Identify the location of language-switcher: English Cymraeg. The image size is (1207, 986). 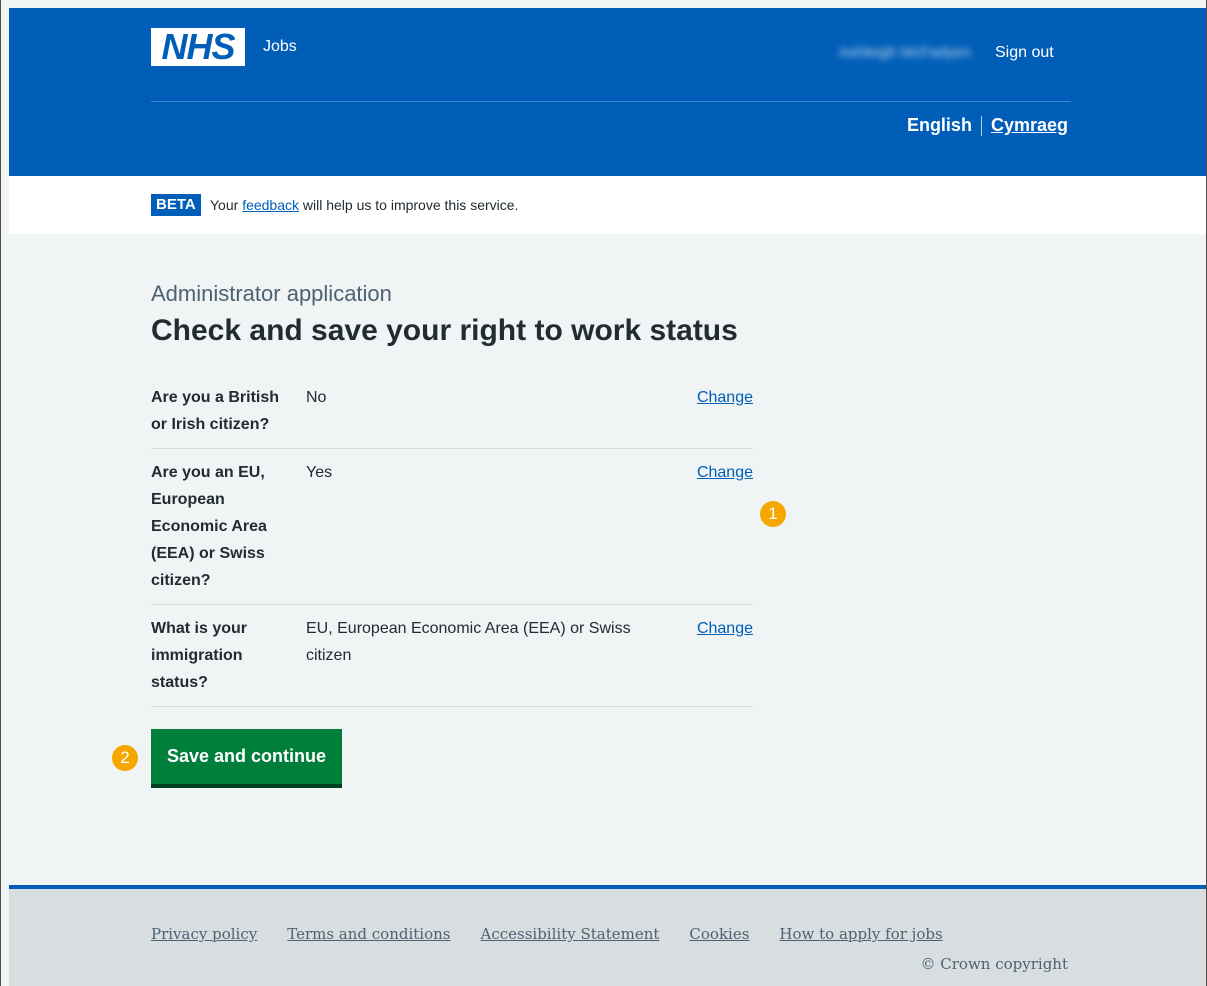
(987, 125).